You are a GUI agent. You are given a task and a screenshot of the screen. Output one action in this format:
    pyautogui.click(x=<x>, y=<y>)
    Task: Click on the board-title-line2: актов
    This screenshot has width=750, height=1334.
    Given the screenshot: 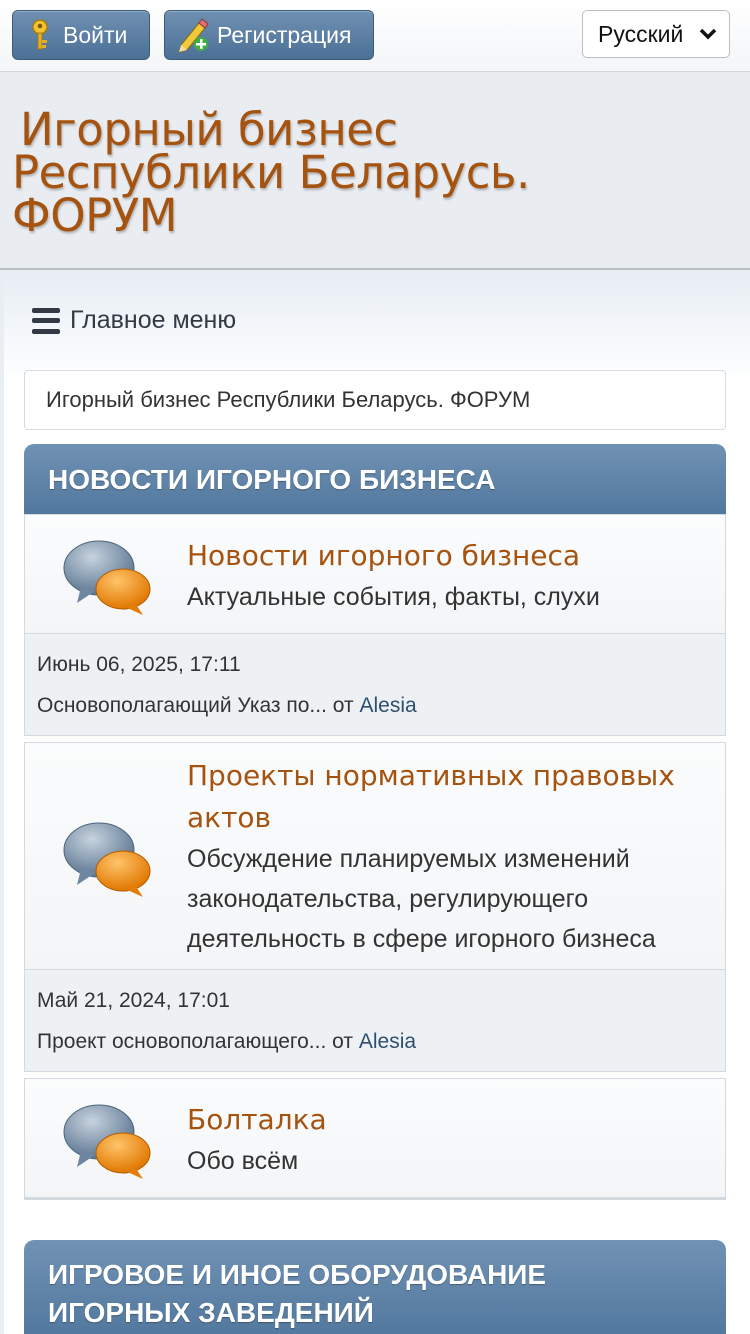 What is the action you would take?
    pyautogui.click(x=229, y=817)
    